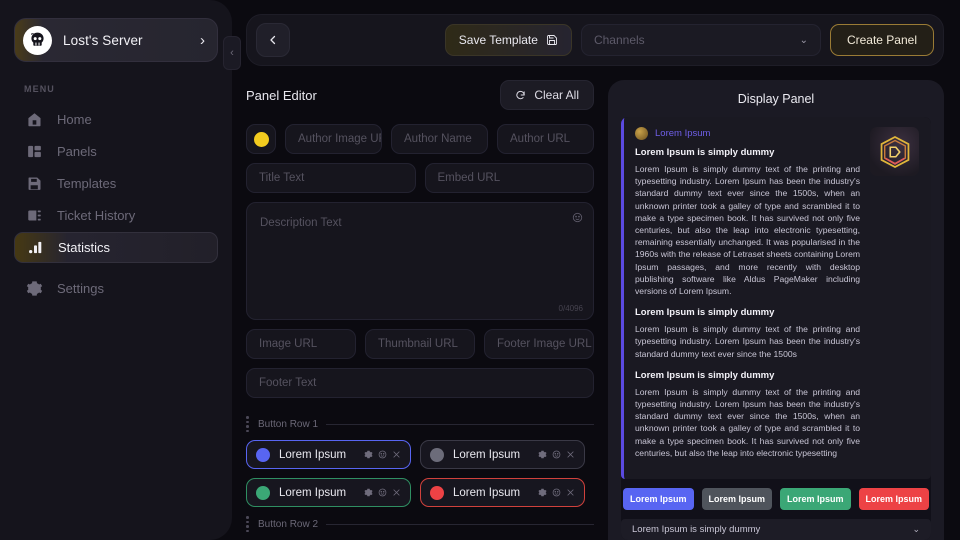 The image size is (960, 540). I want to click on sidebar-collapse-button: ‹, so click(232, 53).